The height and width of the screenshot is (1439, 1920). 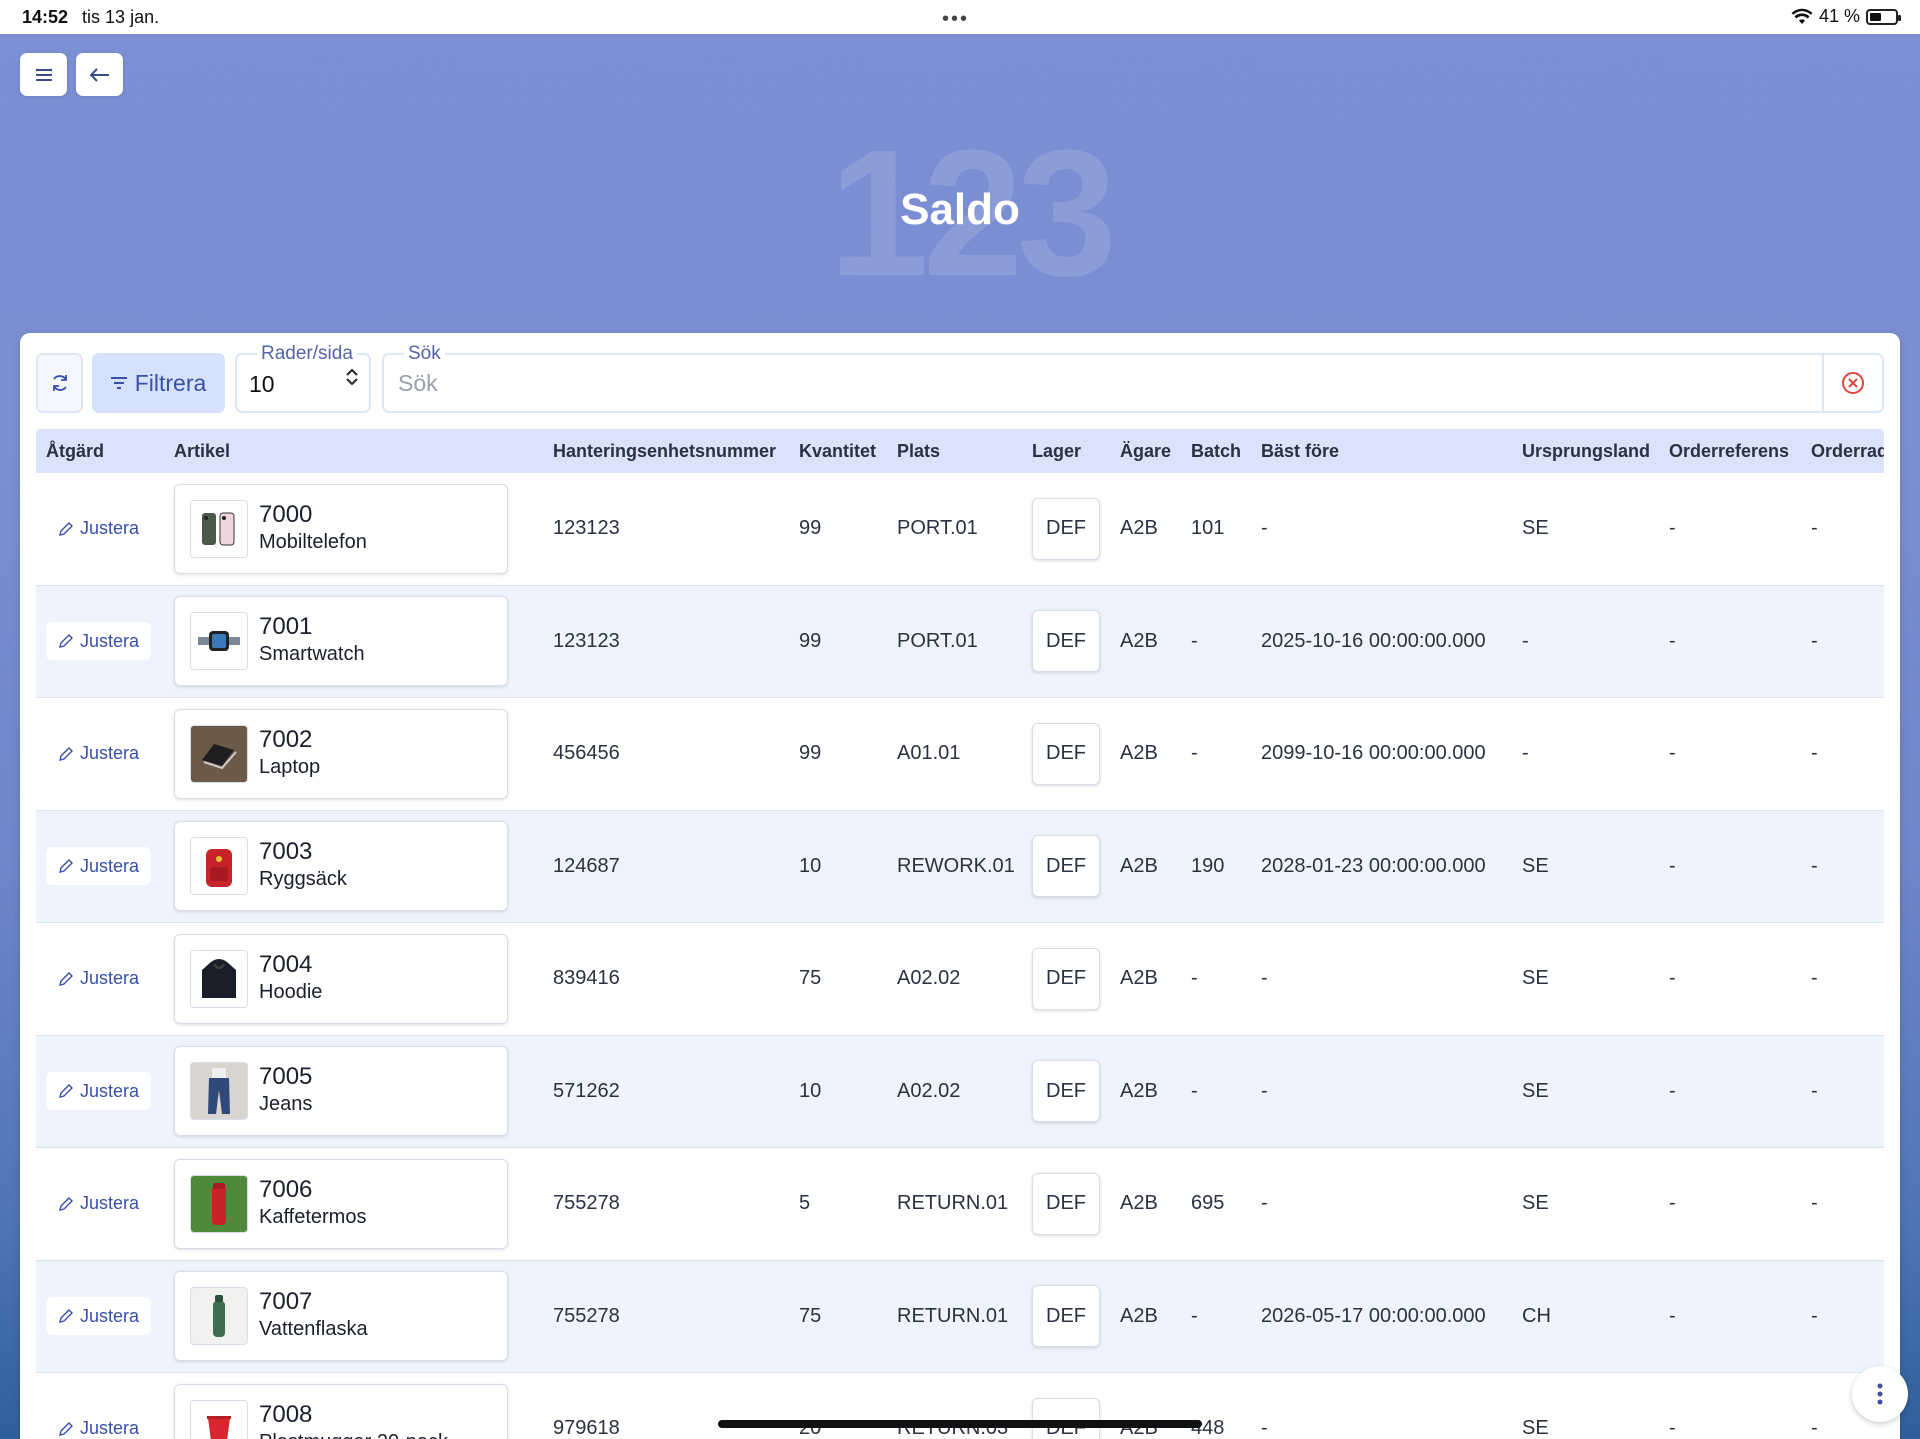 What do you see at coordinates (341, 753) in the screenshot?
I see `article-card: 7002 Laptop` at bounding box center [341, 753].